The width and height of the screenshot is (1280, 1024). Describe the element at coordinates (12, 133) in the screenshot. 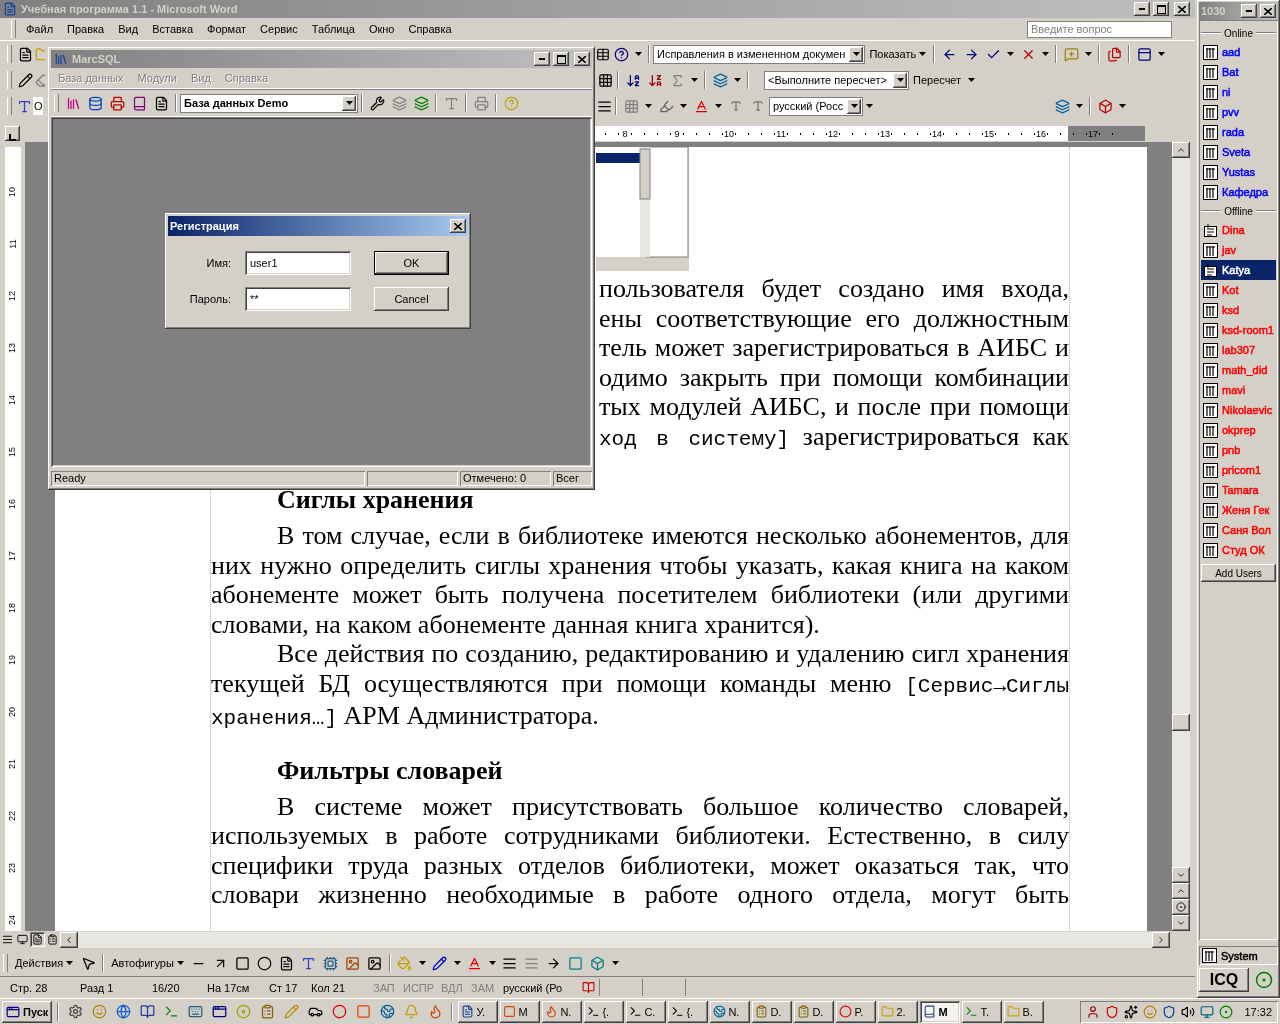

I see `tab-selector` at that location.